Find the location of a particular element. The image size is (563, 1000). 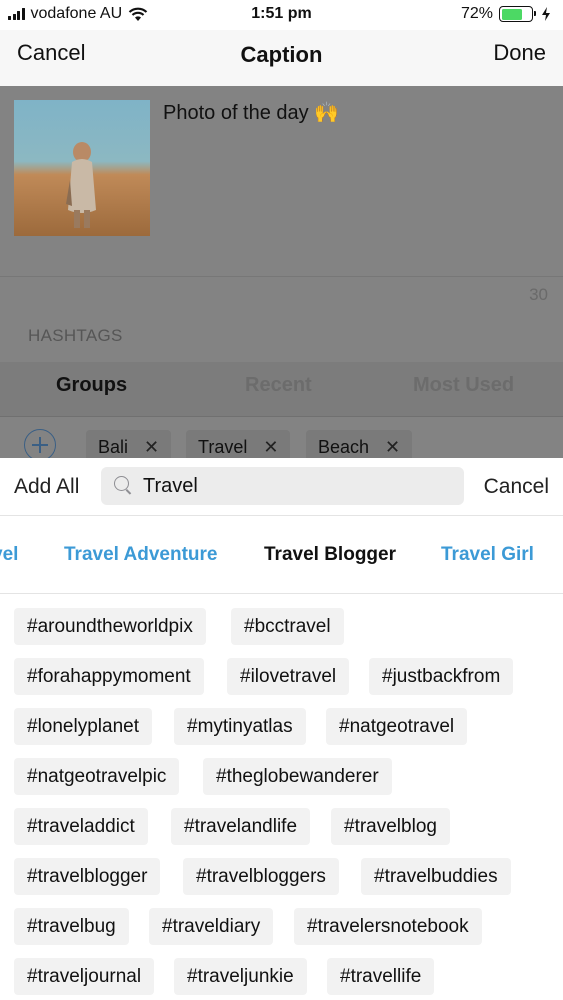

hashtag-pill: #lonelyplanet is located at coordinates (83, 726).